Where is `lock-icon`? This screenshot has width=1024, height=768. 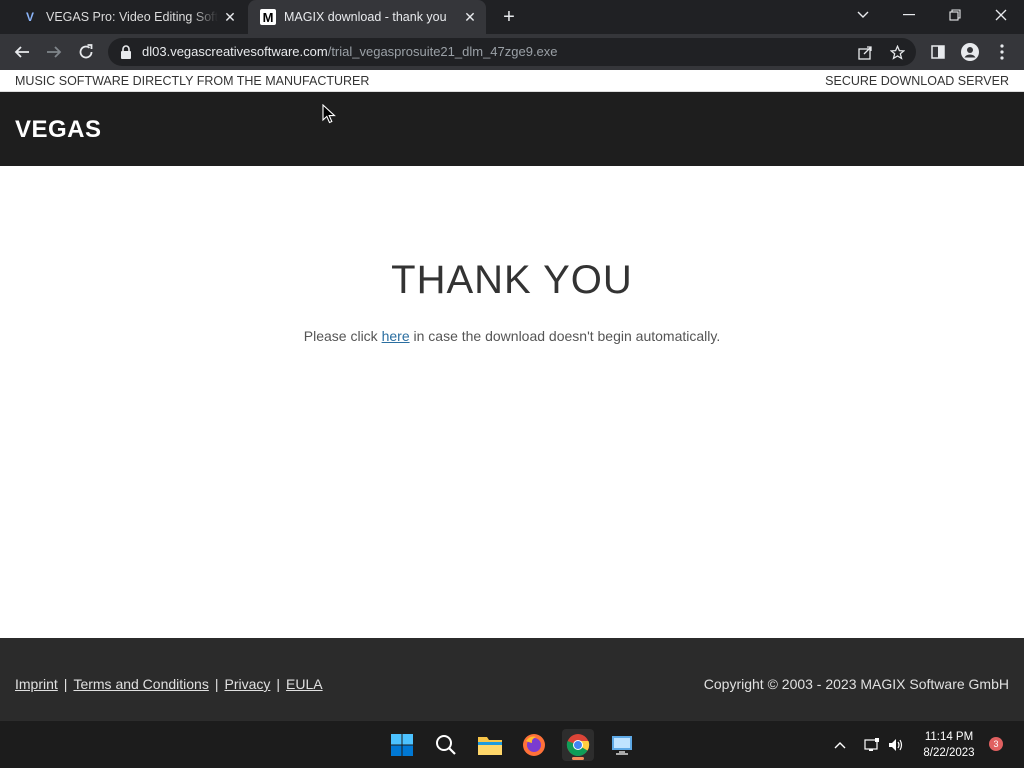 lock-icon is located at coordinates (126, 52).